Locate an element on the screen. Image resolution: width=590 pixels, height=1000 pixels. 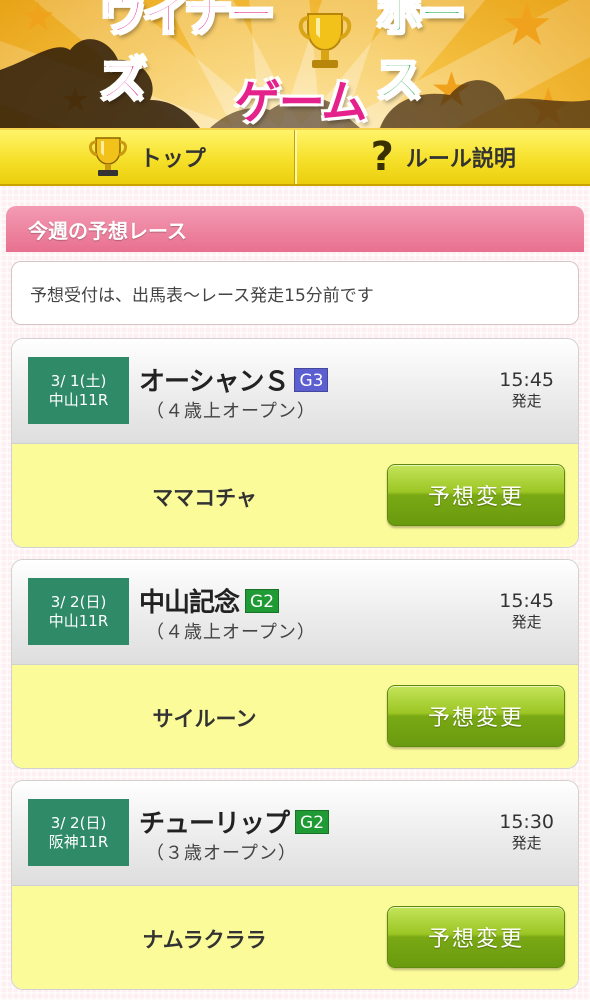
race-condition: （３歳オープン） is located at coordinates (221, 853).